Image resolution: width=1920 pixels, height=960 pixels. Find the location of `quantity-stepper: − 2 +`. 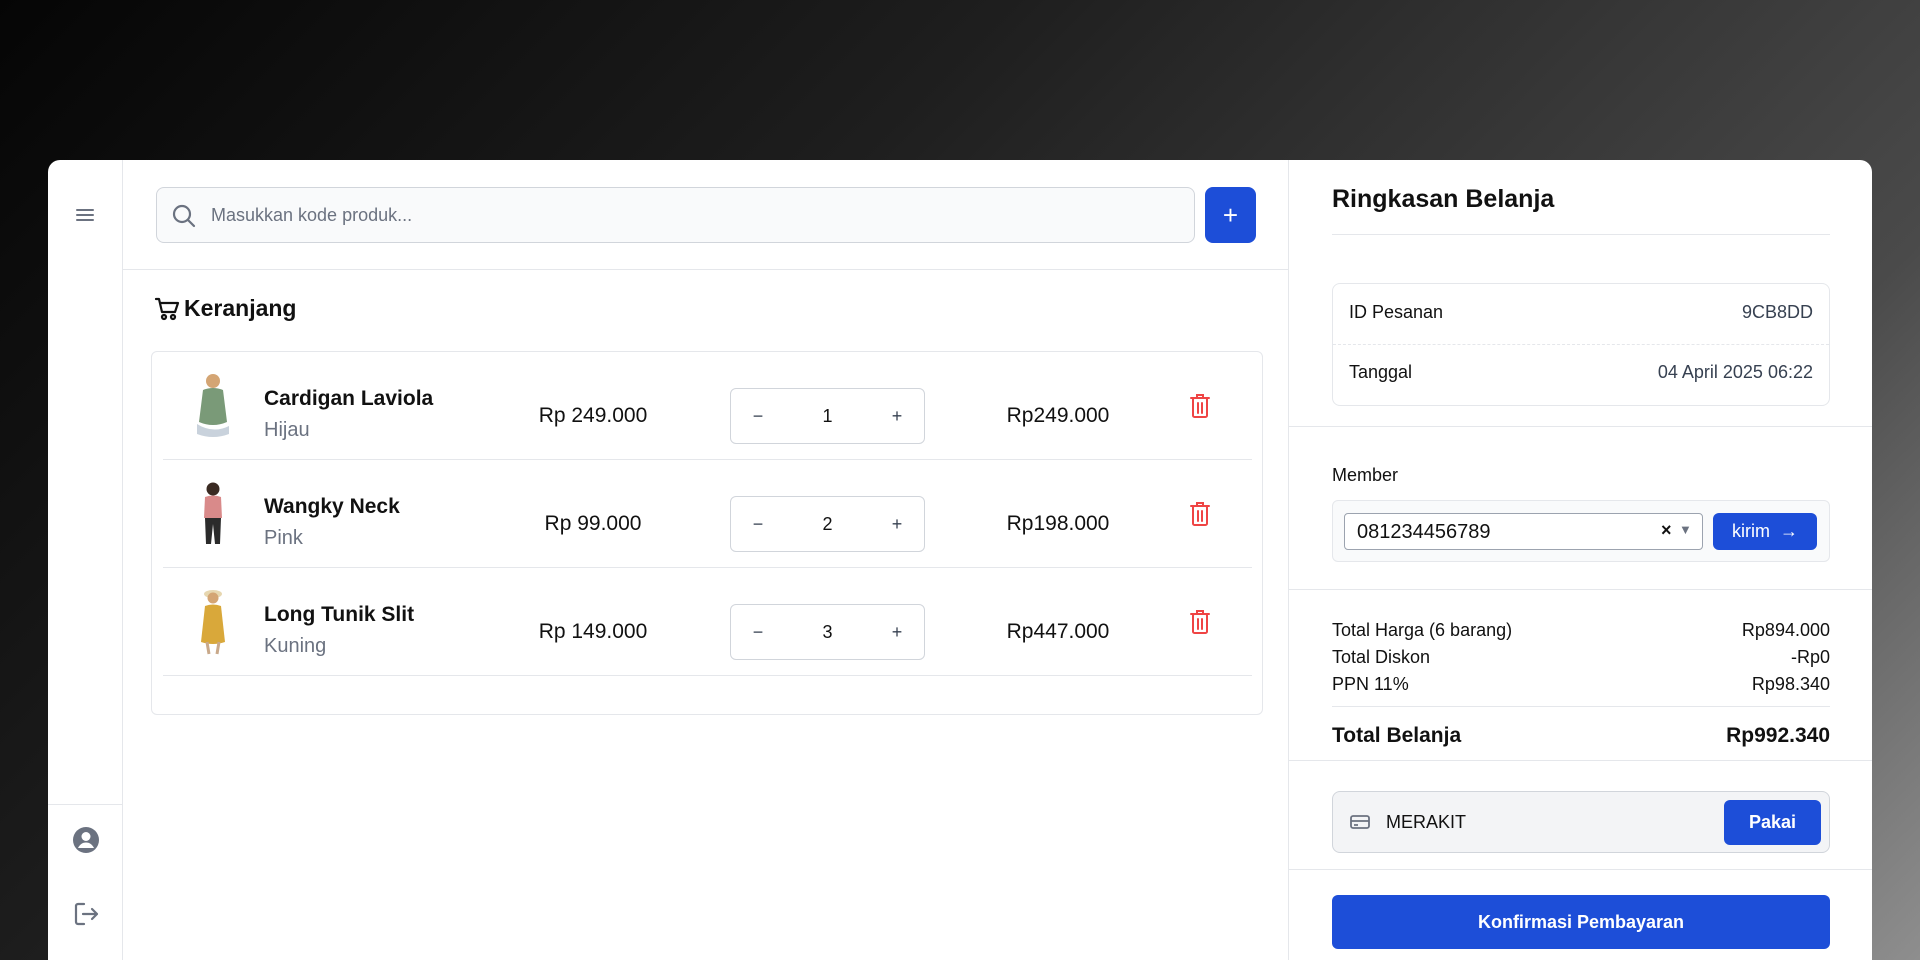

quantity-stepper: − 2 + is located at coordinates (827, 524).